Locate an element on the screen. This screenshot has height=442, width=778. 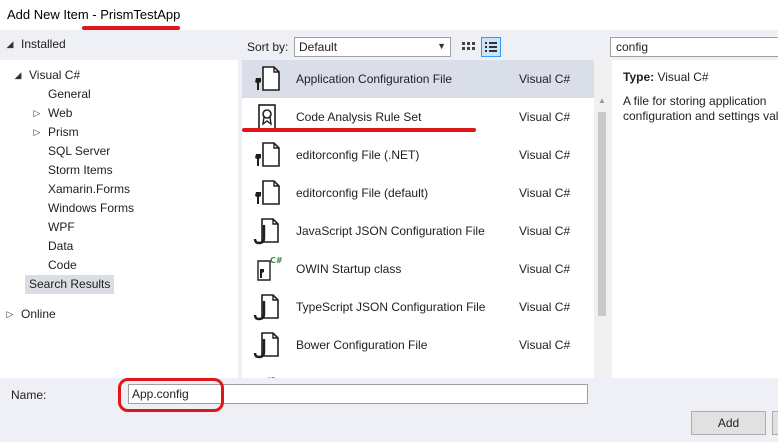
list-view-button is located at coordinates (491, 47).